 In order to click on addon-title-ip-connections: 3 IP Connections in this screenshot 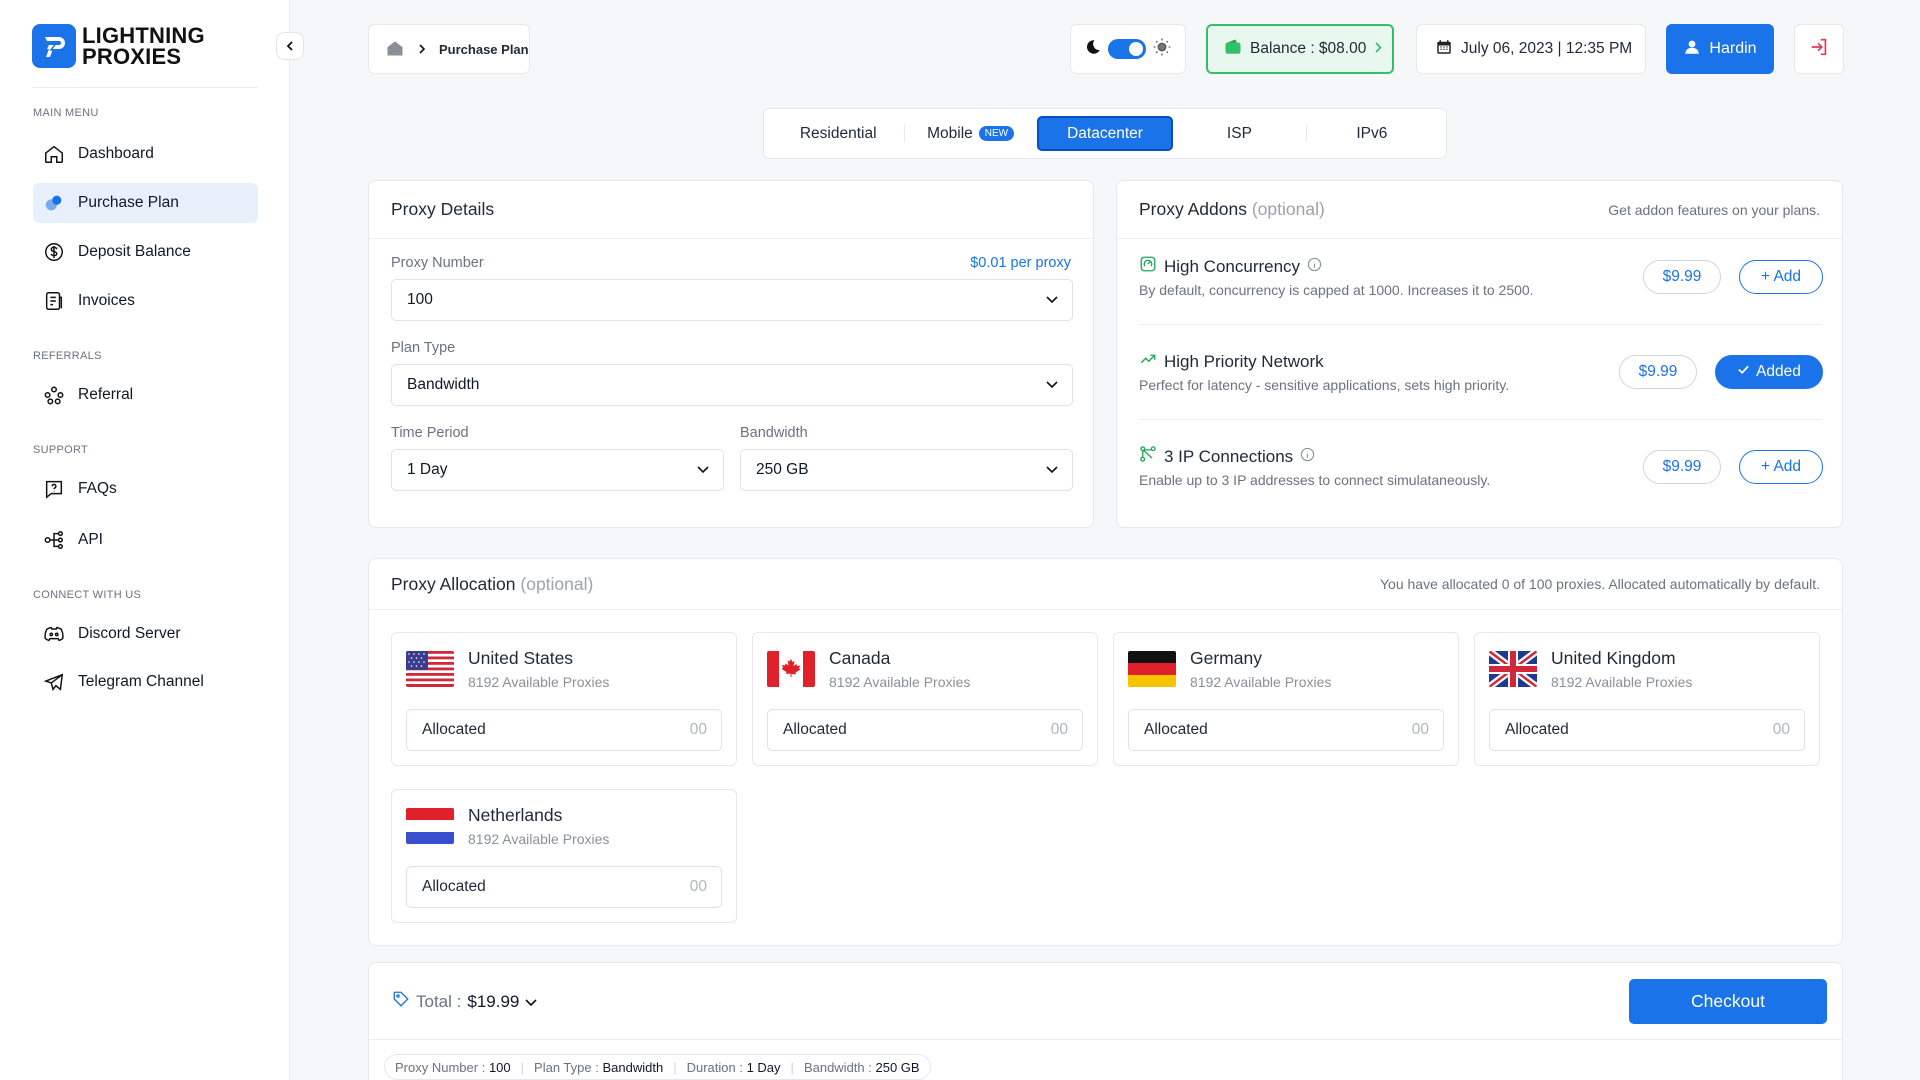, I will do `click(1227, 456)`.